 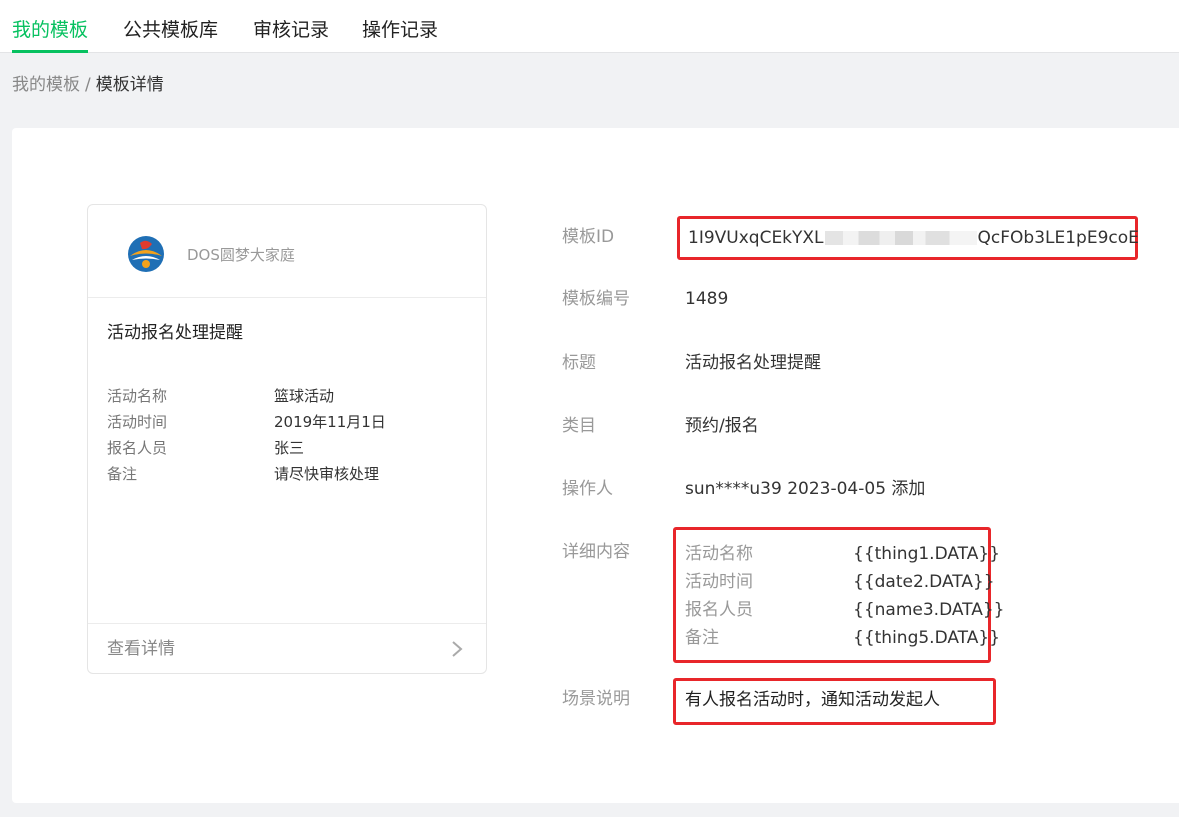 I want to click on title-label: 标题, so click(x=579, y=363).